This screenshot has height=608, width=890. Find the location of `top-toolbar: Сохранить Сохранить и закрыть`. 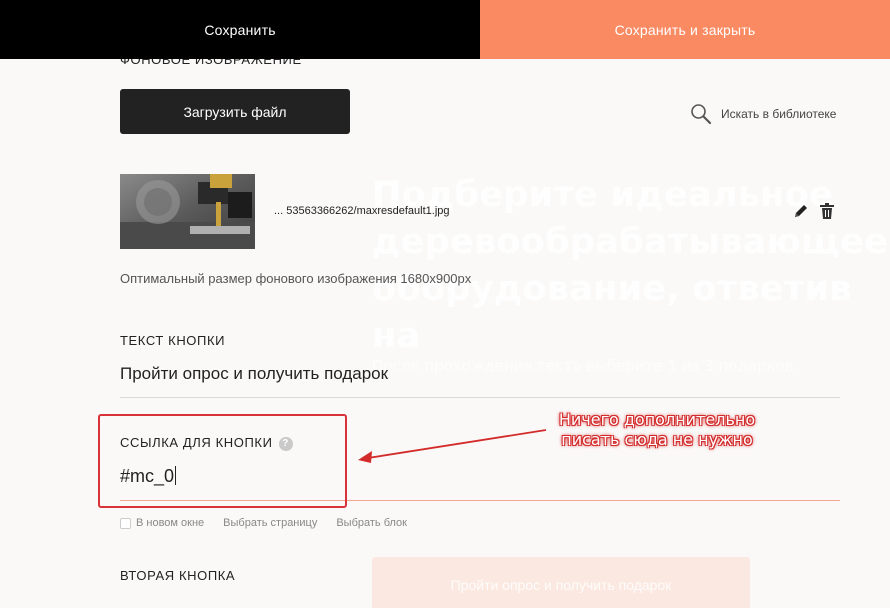

top-toolbar: Сохранить Сохранить и закрыть is located at coordinates (445, 29).